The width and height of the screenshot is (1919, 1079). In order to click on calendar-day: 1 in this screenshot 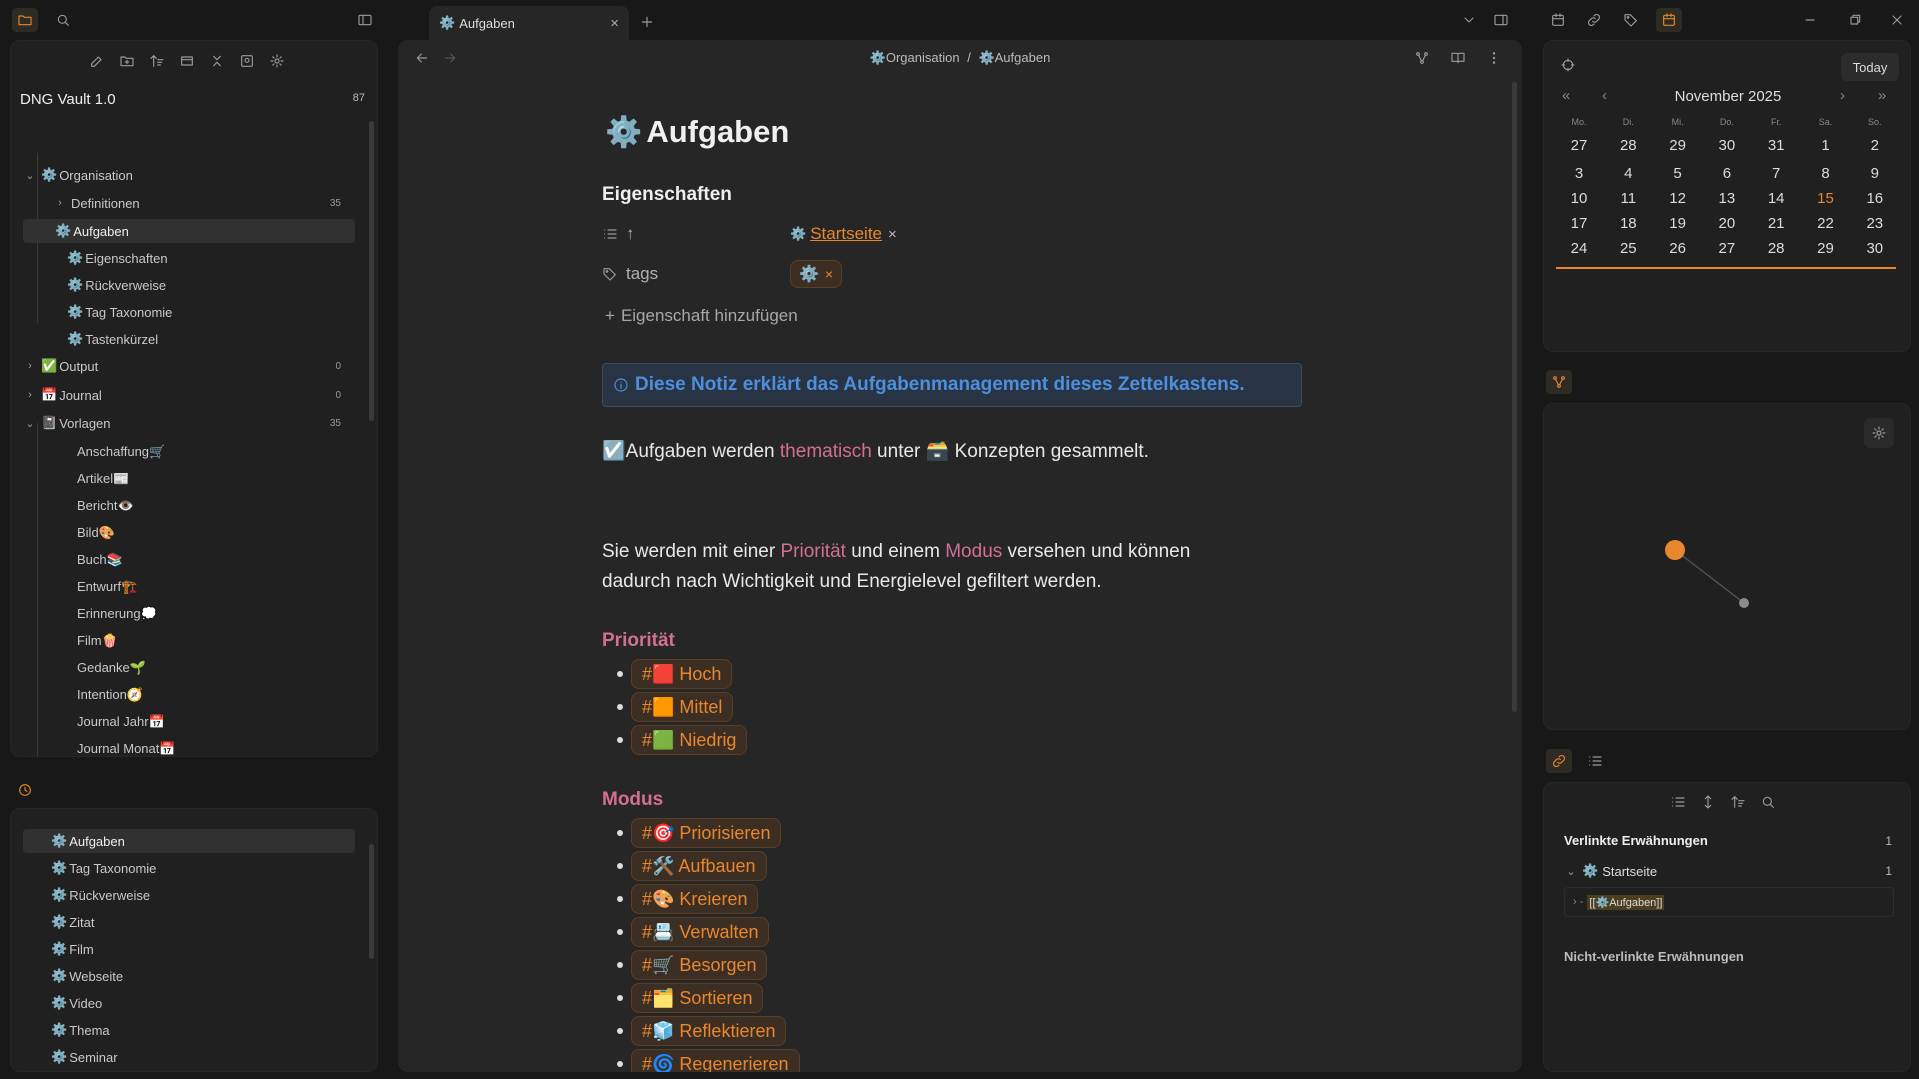, I will do `click(1826, 145)`.